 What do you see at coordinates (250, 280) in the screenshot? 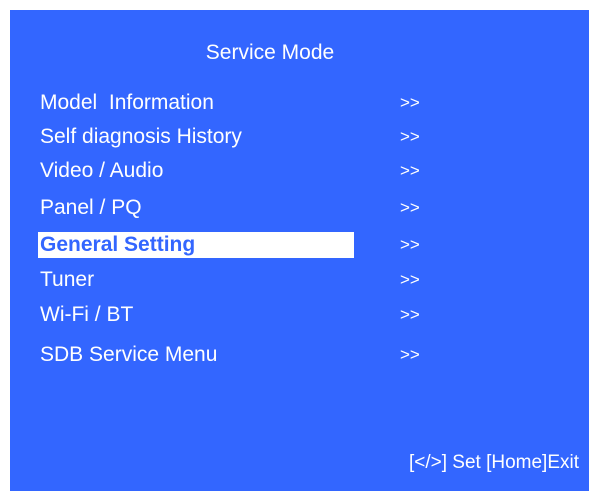
I see `menu-item-tuner: Tuner >>` at bounding box center [250, 280].